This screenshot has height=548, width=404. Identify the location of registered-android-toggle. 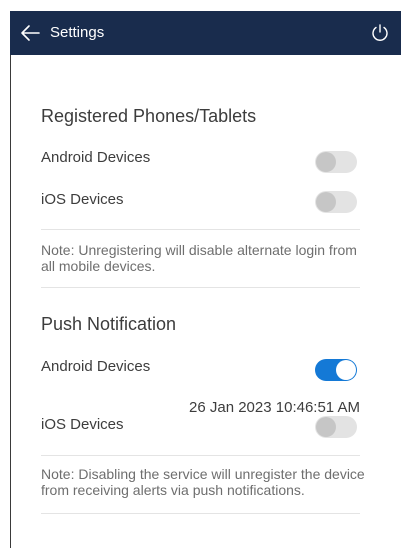
(336, 162).